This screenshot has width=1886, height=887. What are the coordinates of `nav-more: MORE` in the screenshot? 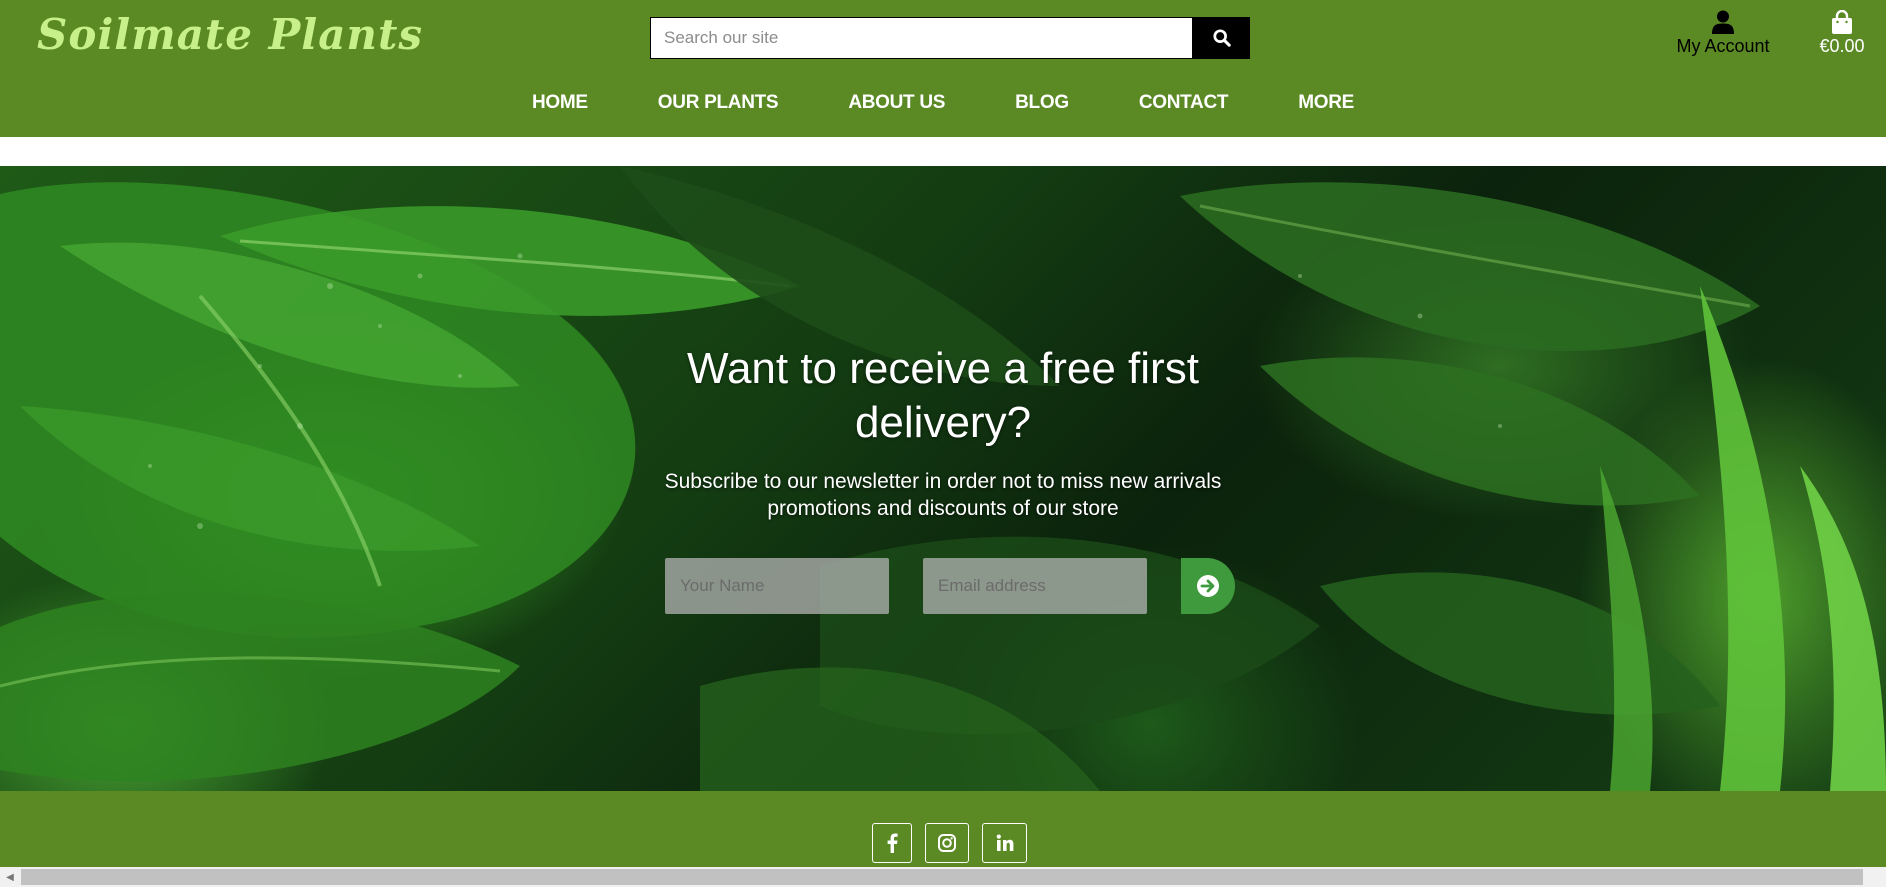 It's located at (1326, 106).